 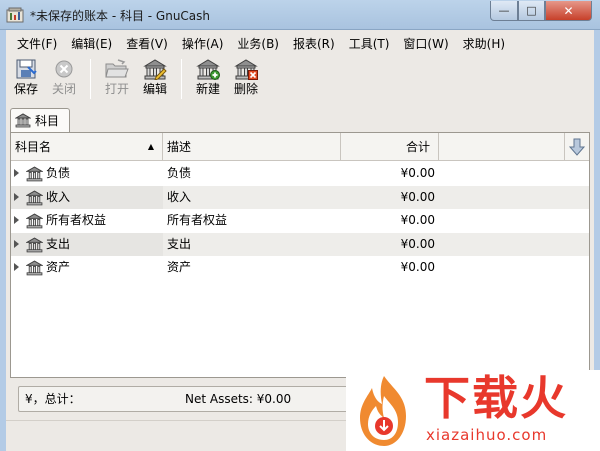 I want to click on open-label: 打开, so click(x=116, y=89).